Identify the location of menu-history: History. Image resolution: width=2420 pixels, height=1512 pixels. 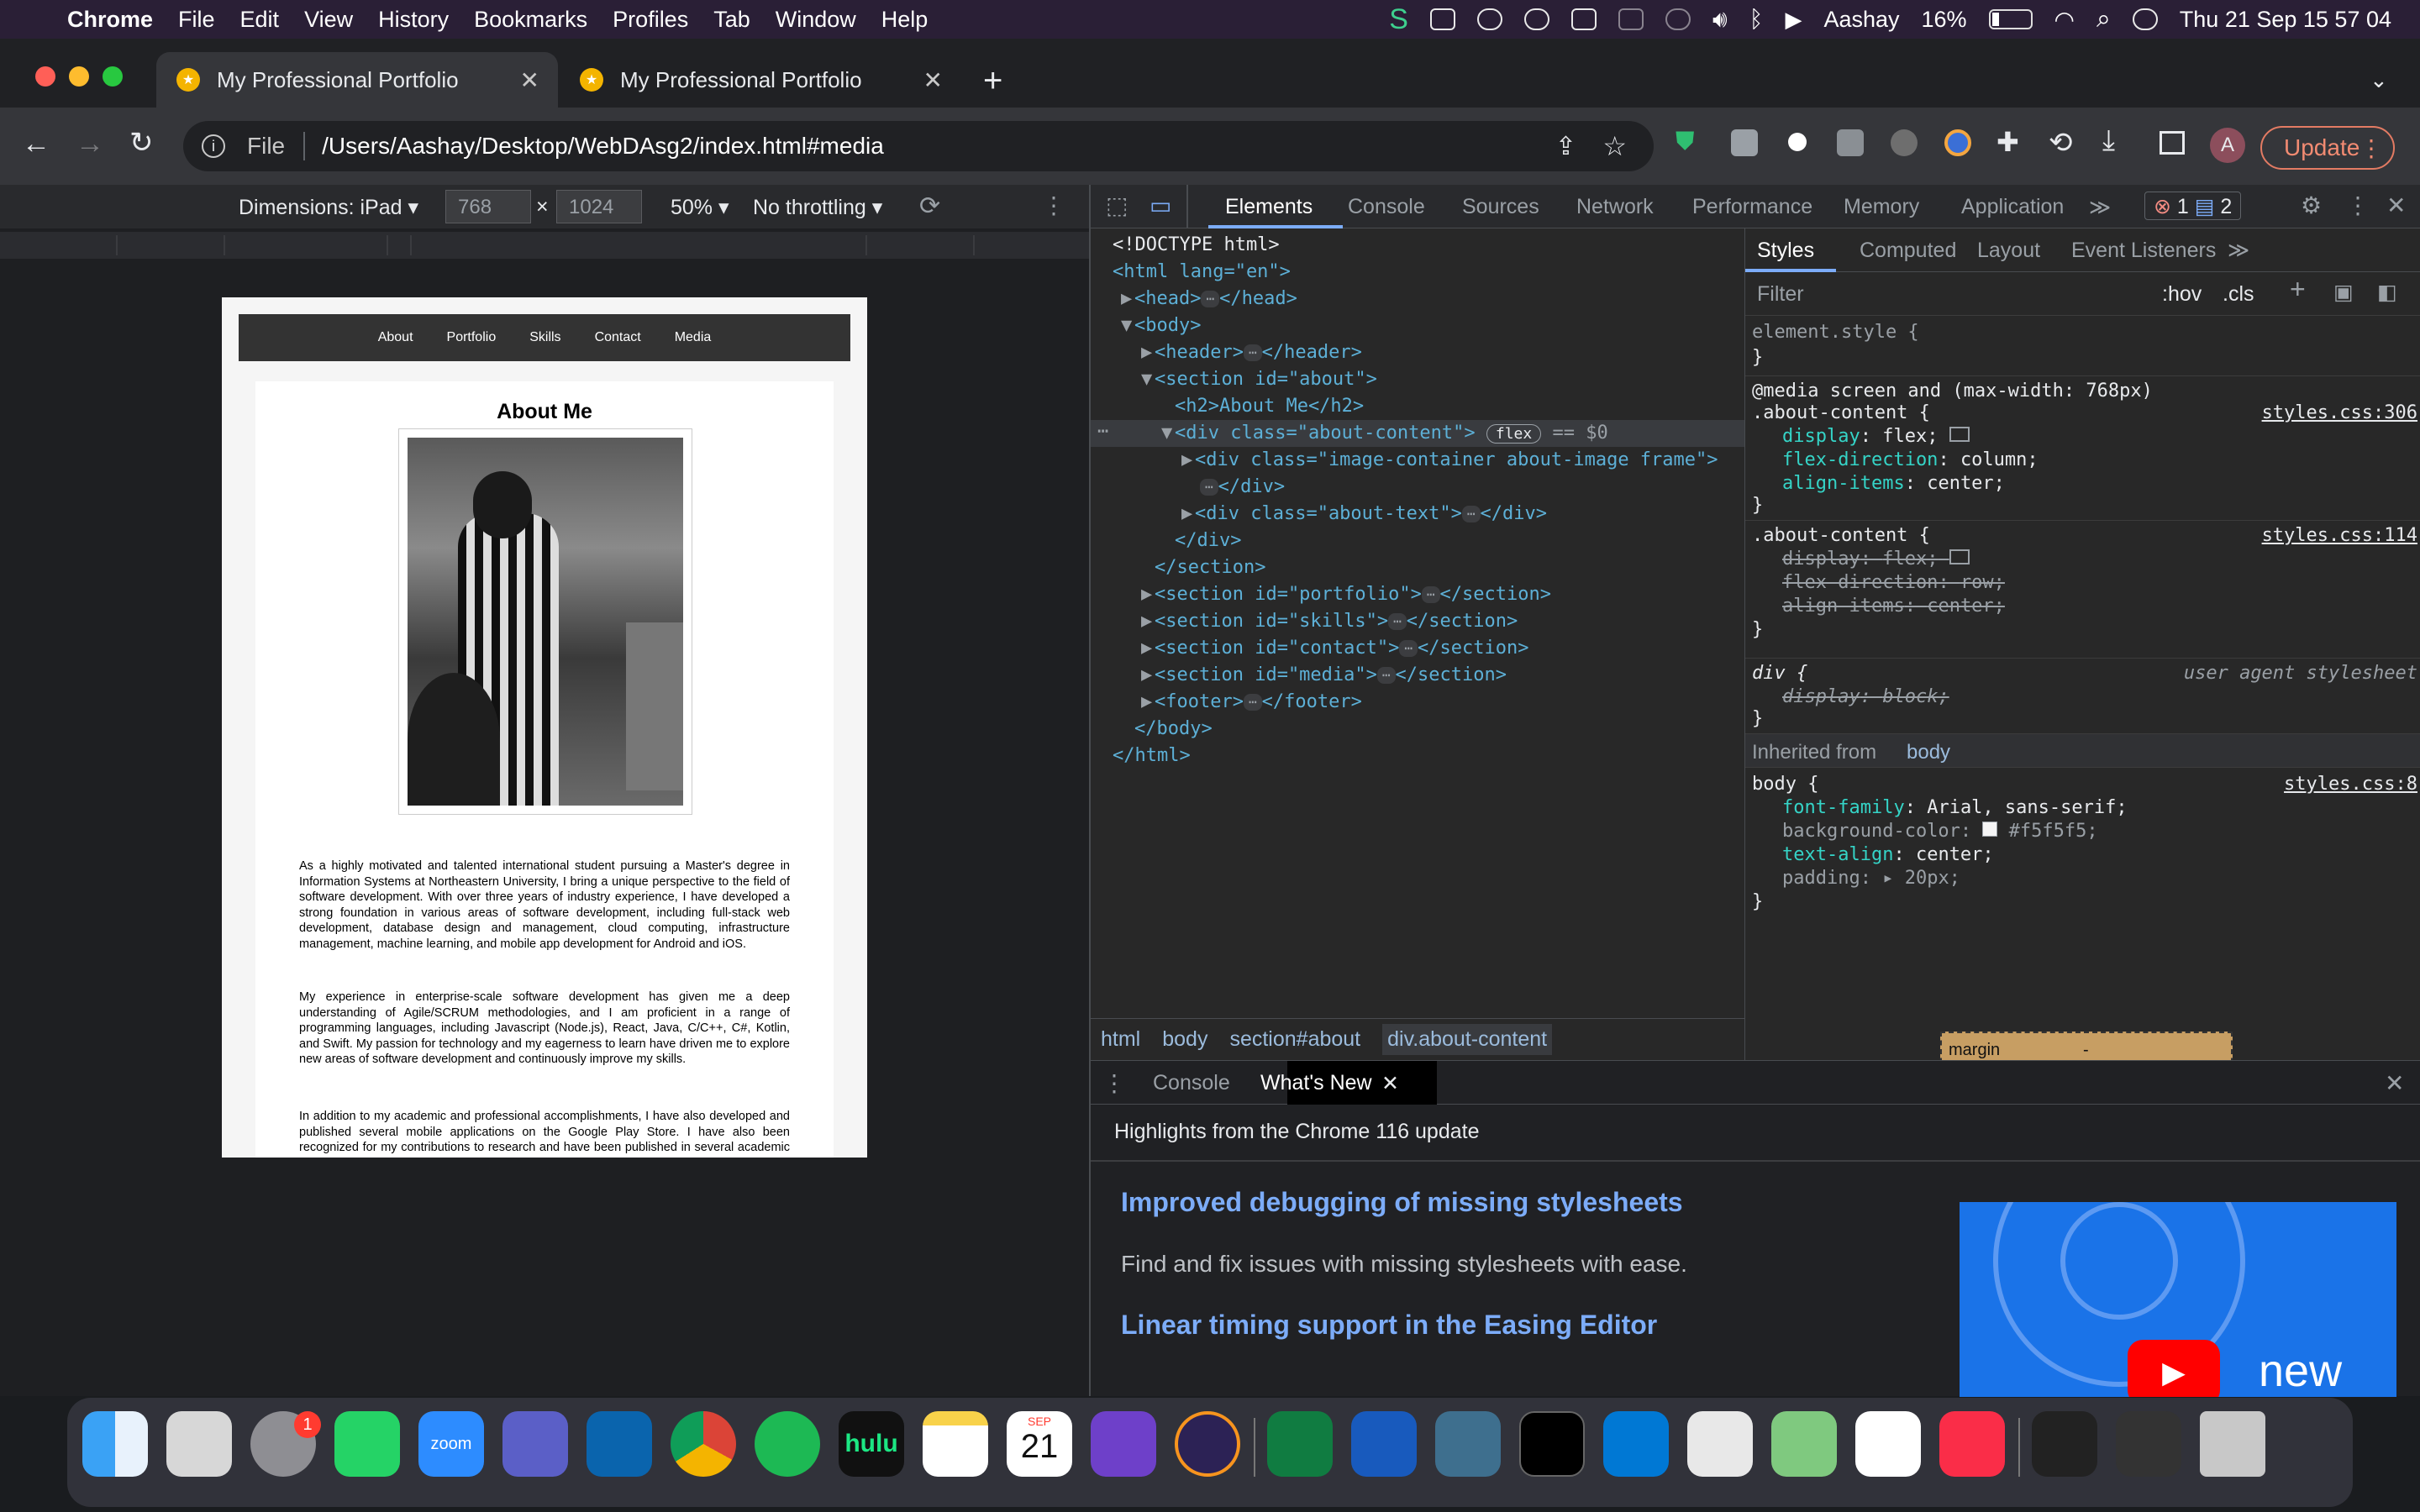
(413, 20).